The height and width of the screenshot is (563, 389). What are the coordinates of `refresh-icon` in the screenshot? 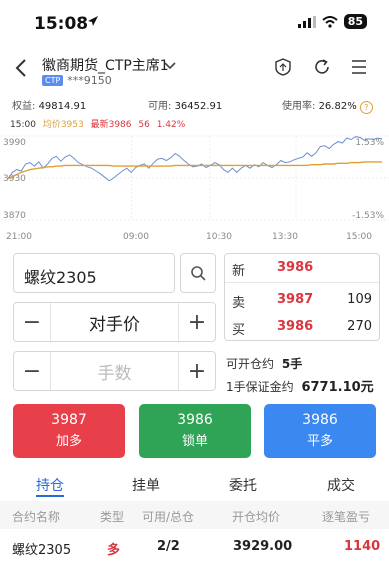 It's located at (322, 67).